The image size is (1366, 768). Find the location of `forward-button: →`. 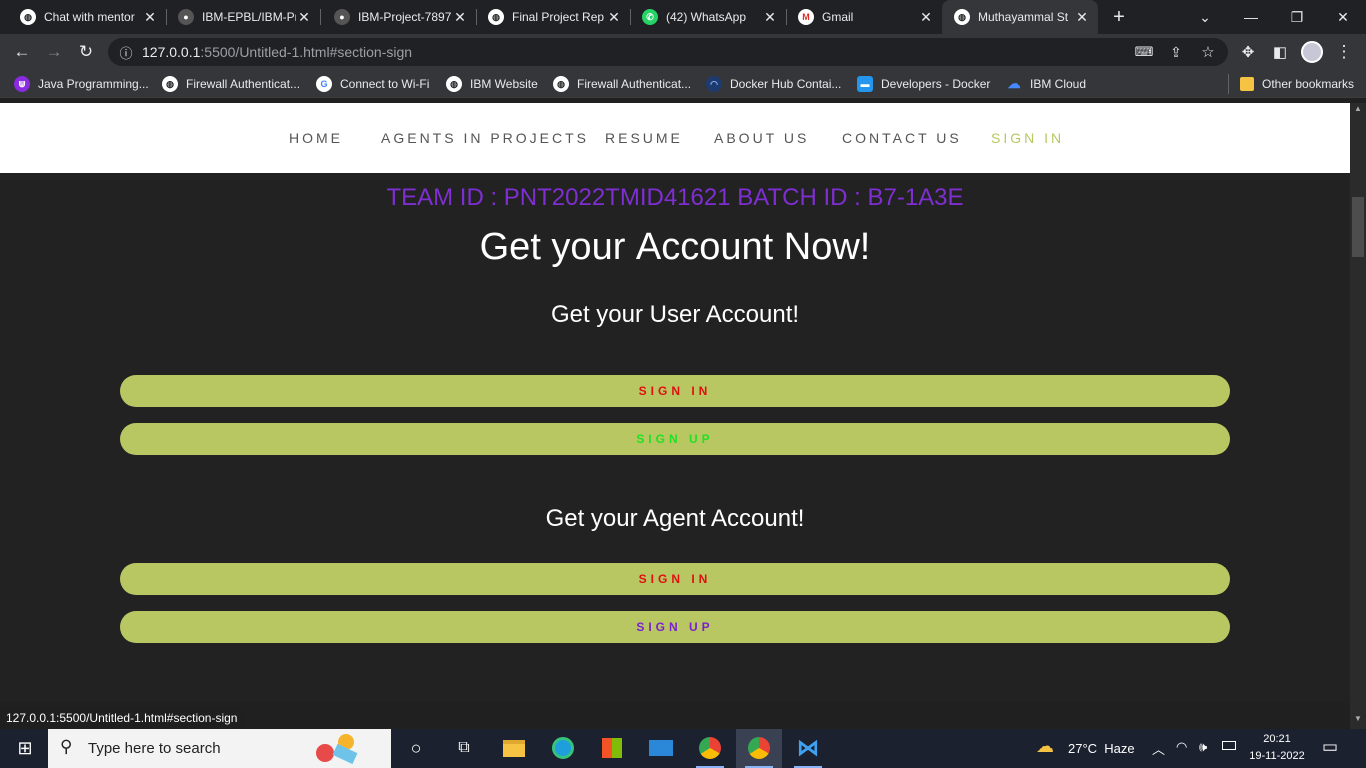

forward-button: → is located at coordinates (54, 52).